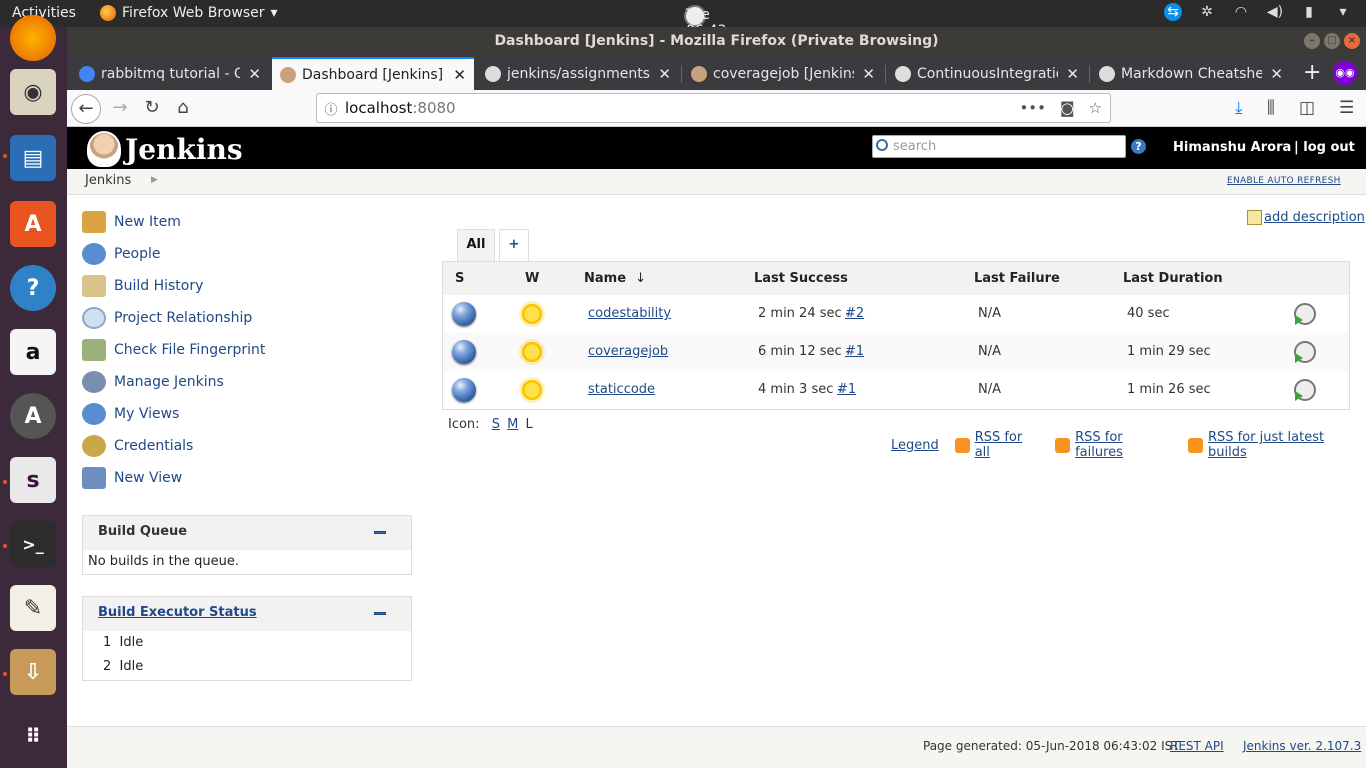 This screenshot has width=1366, height=768. What do you see at coordinates (130, 414) in the screenshot?
I see `task-my-views: My Views` at bounding box center [130, 414].